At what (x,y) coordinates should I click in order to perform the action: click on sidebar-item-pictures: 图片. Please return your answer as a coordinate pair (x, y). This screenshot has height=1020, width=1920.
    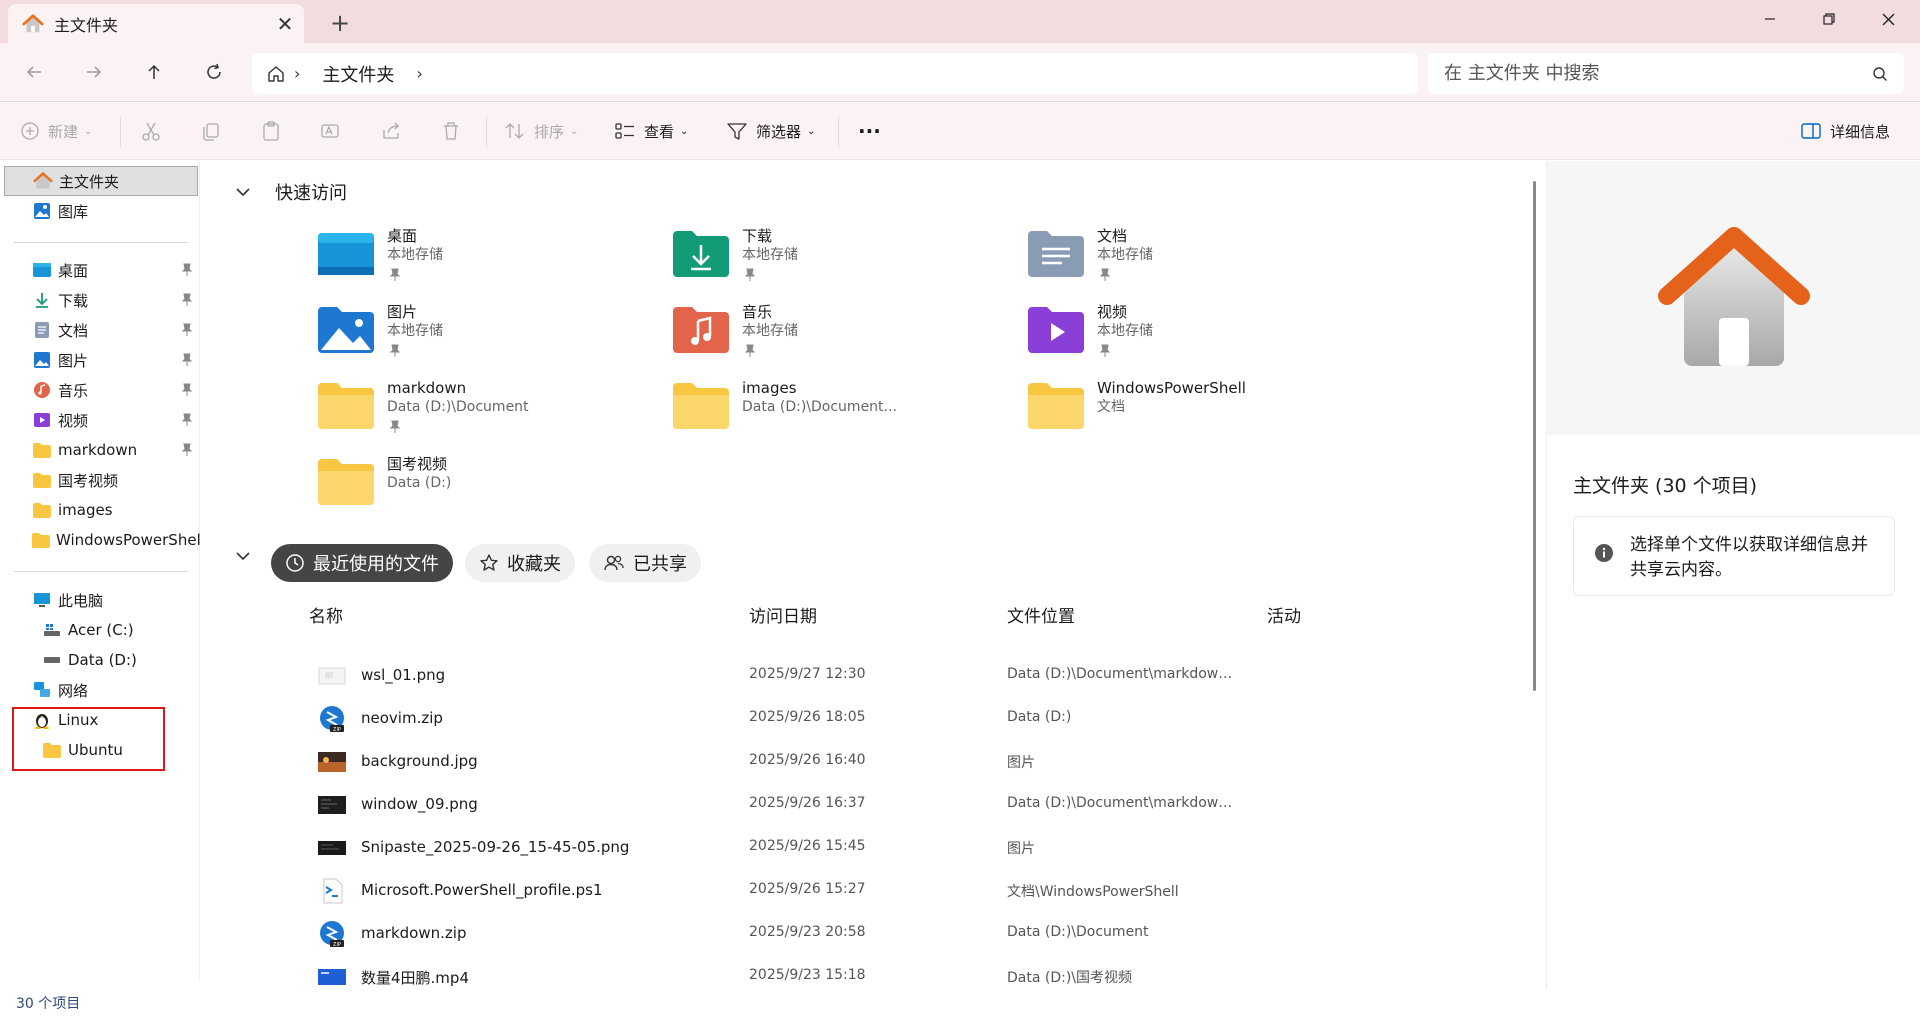
    Looking at the image, I should click on (100, 360).